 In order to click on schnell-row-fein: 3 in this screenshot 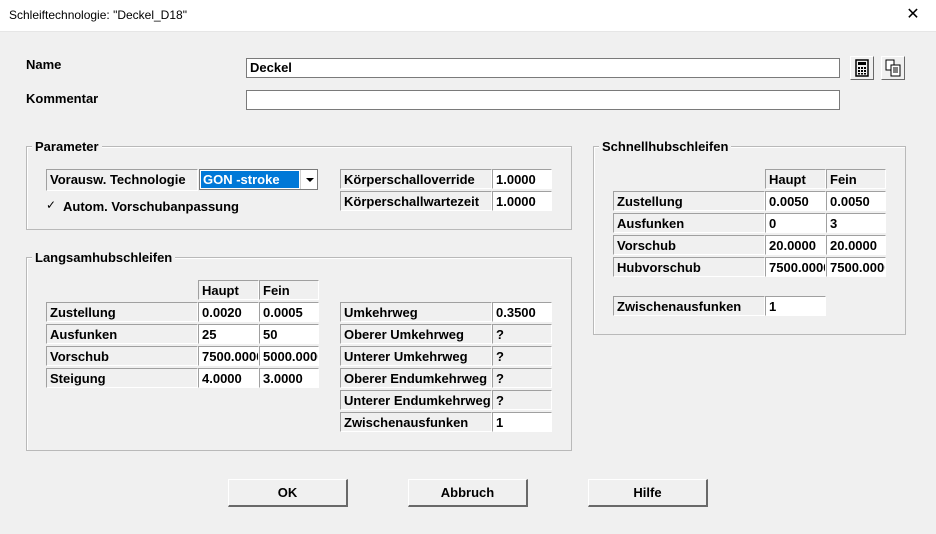, I will do `click(856, 223)`.